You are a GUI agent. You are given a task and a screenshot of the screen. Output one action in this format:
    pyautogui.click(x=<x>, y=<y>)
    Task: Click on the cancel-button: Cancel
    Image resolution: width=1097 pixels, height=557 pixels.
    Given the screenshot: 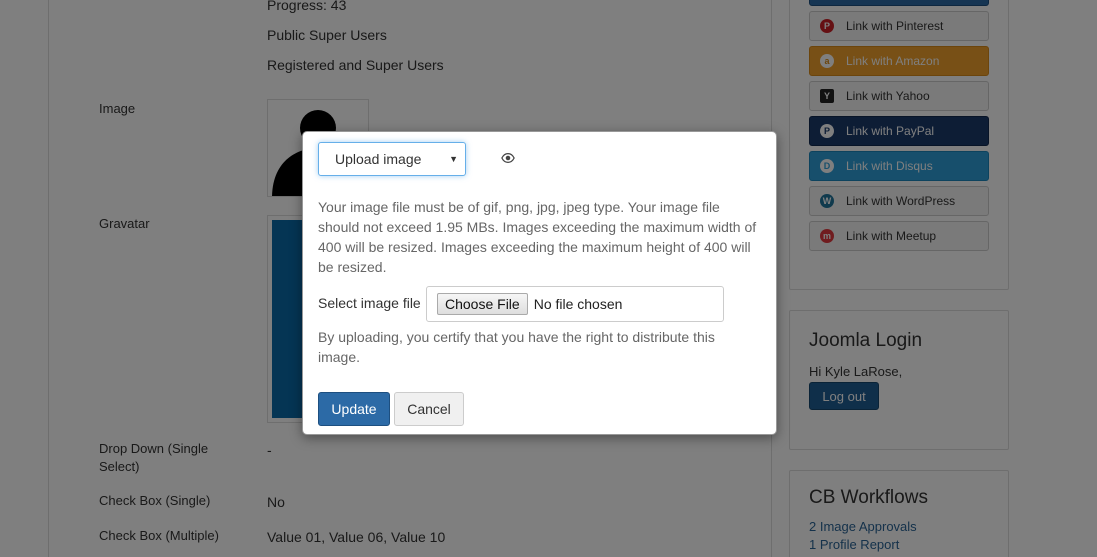 What is the action you would take?
    pyautogui.click(x=429, y=409)
    